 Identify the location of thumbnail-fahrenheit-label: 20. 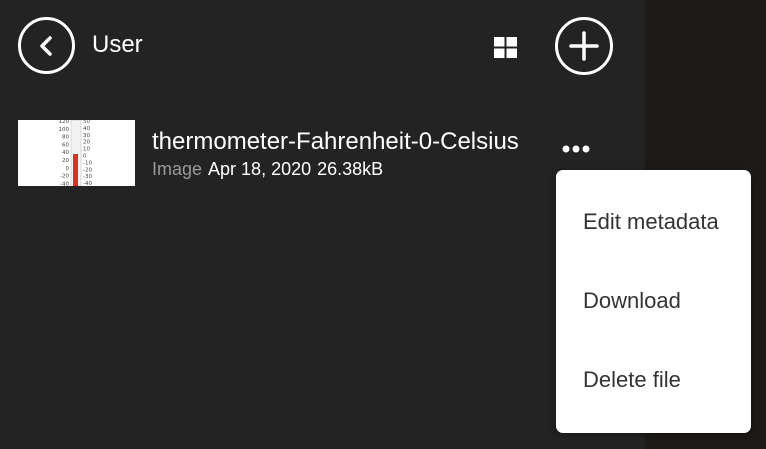
(65, 161).